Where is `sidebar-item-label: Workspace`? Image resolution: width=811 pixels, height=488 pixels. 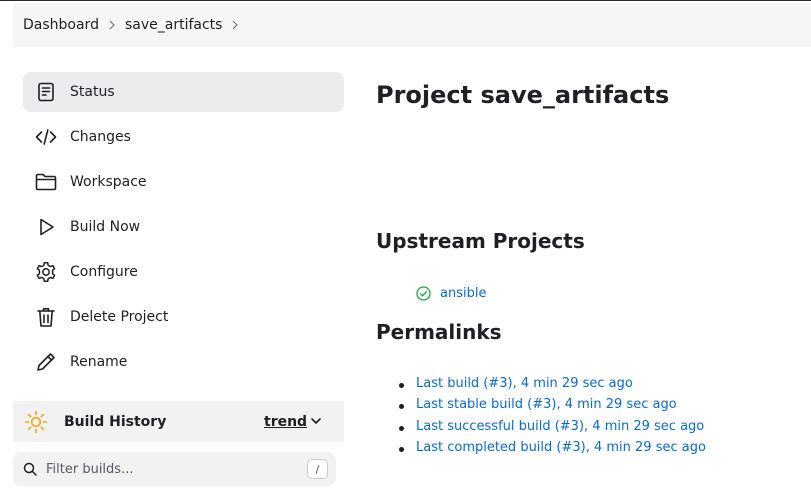 sidebar-item-label: Workspace is located at coordinates (108, 182).